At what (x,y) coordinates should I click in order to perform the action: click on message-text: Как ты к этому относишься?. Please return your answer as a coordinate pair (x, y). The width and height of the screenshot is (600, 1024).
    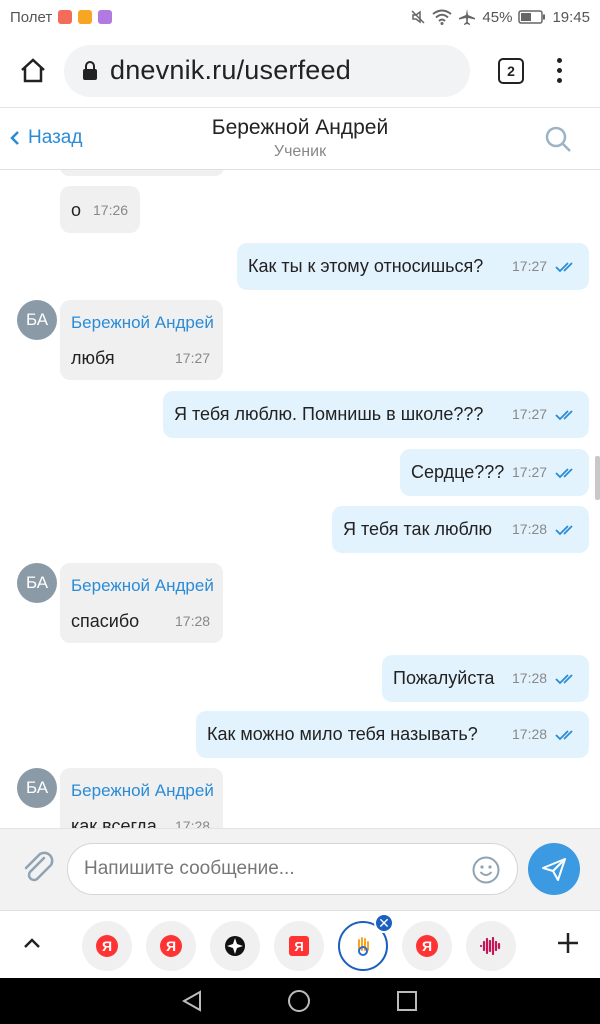
    Looking at the image, I should click on (366, 266).